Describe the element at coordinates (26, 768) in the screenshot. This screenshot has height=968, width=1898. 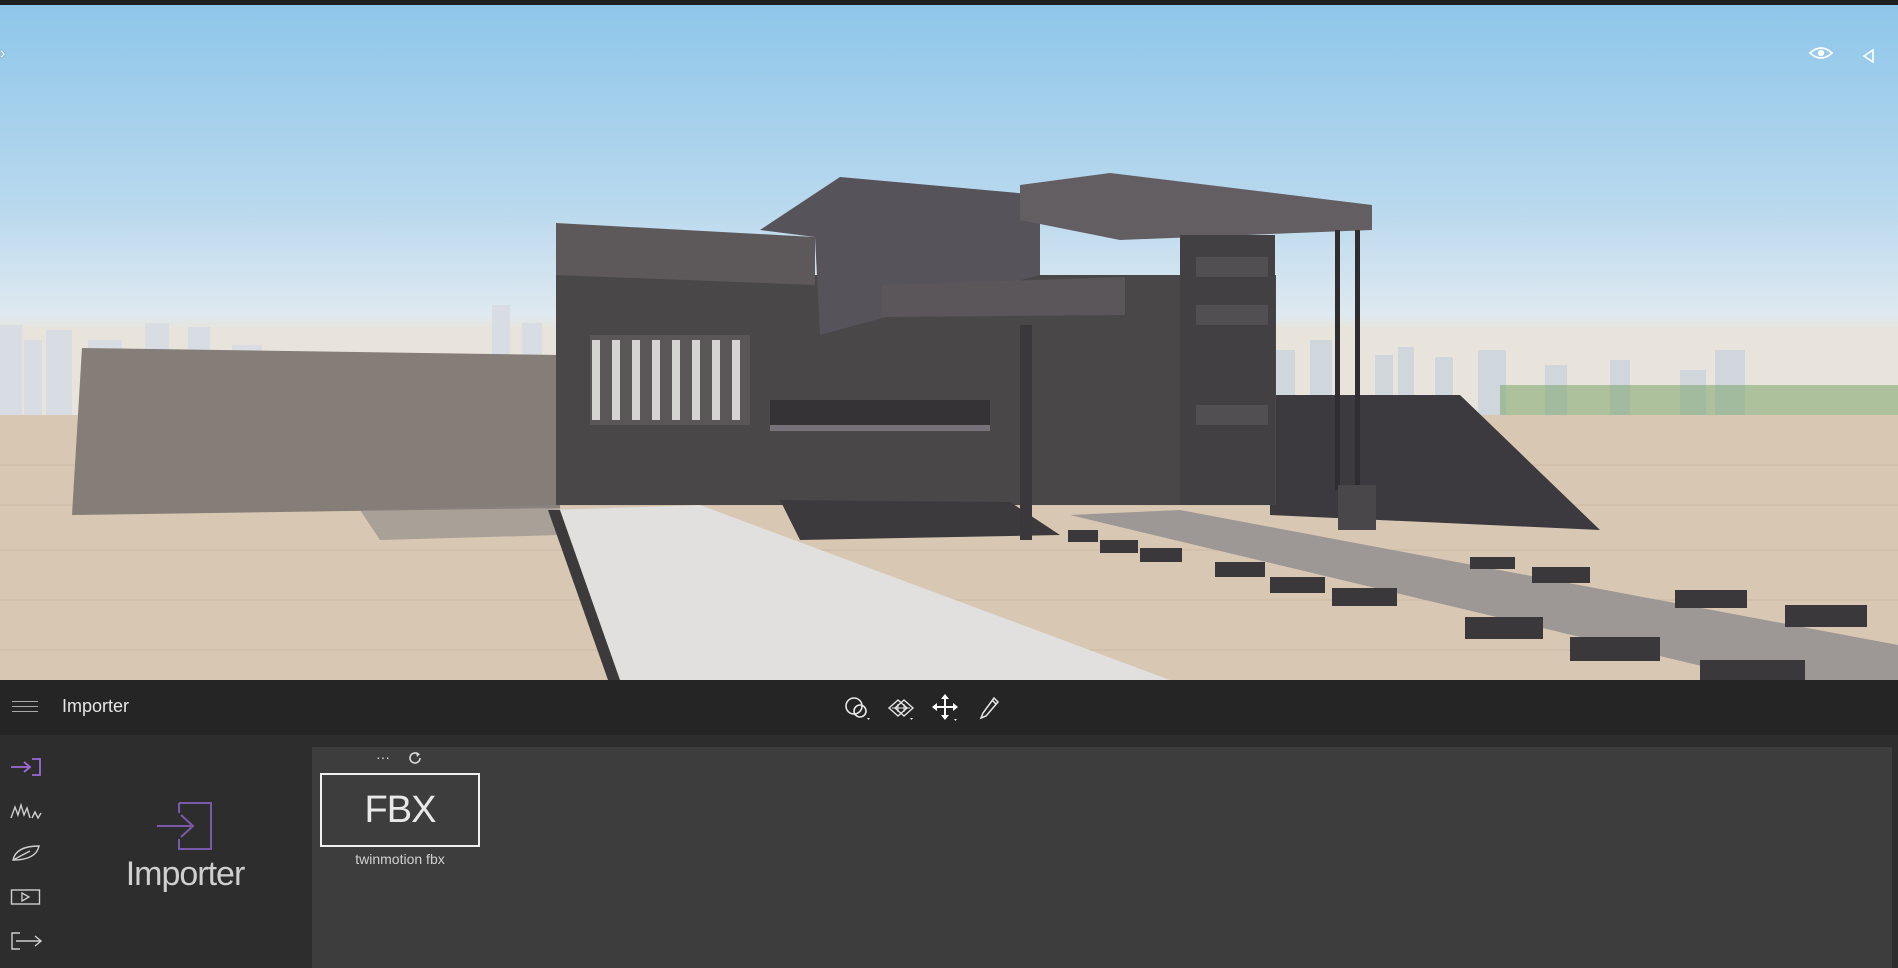
I see `import-icon` at that location.